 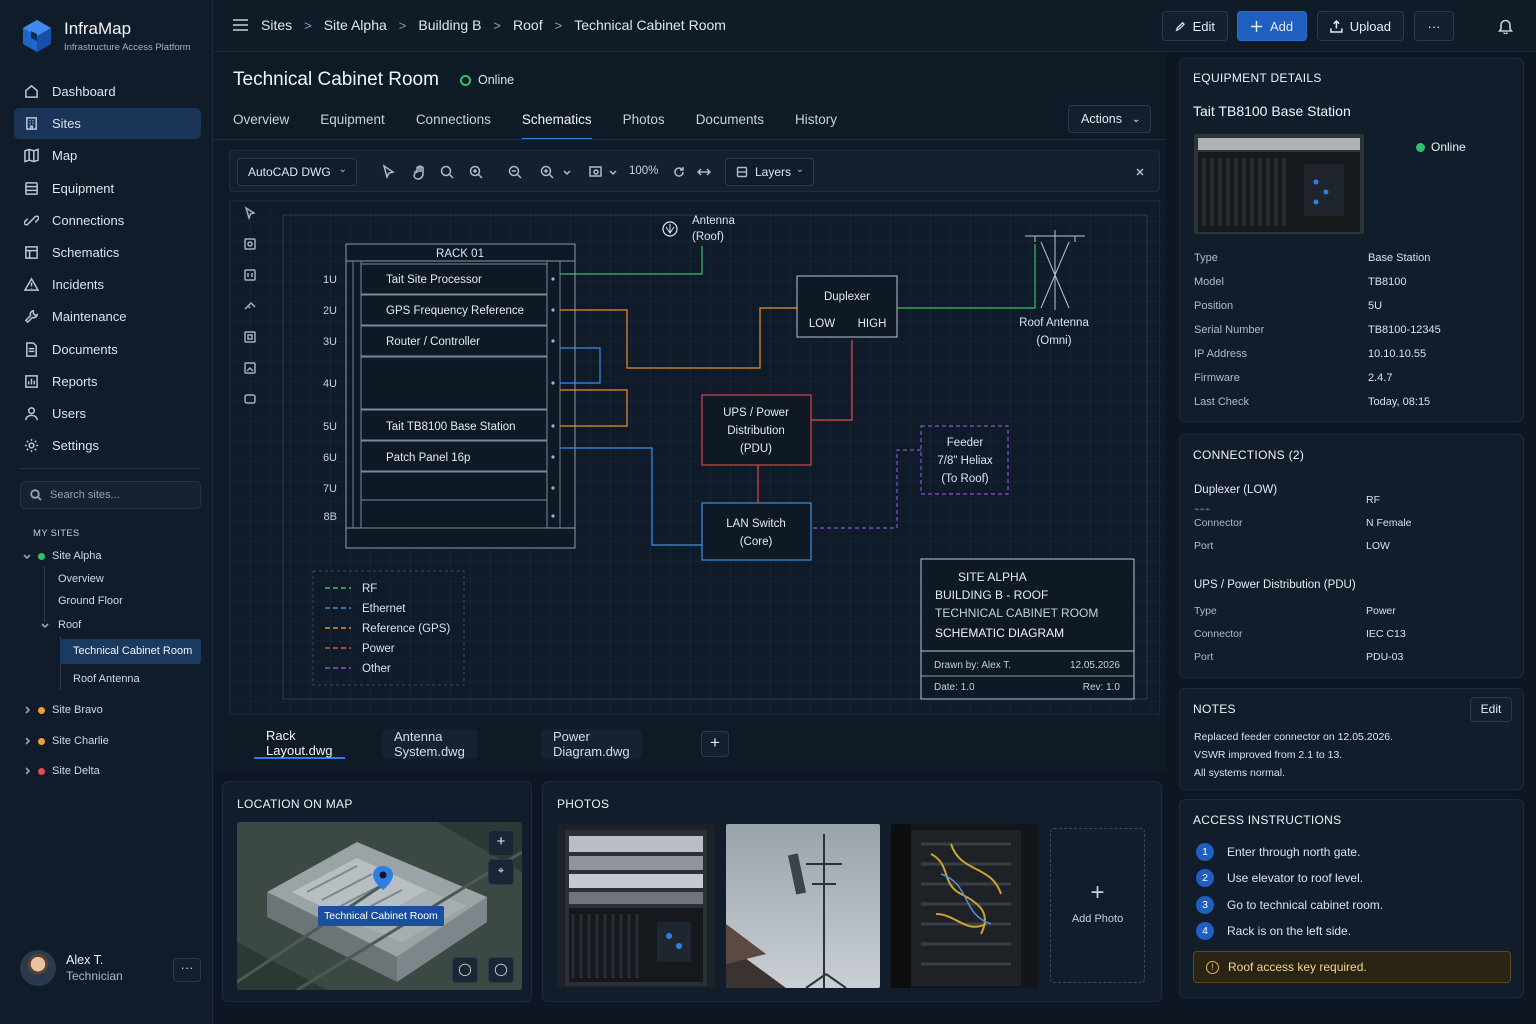 I want to click on notes-edit-button: Edit, so click(x=1491, y=709).